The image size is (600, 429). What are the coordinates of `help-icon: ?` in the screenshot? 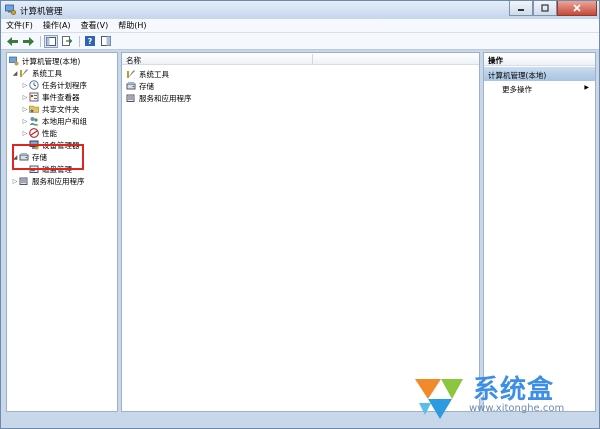 It's located at (90, 41).